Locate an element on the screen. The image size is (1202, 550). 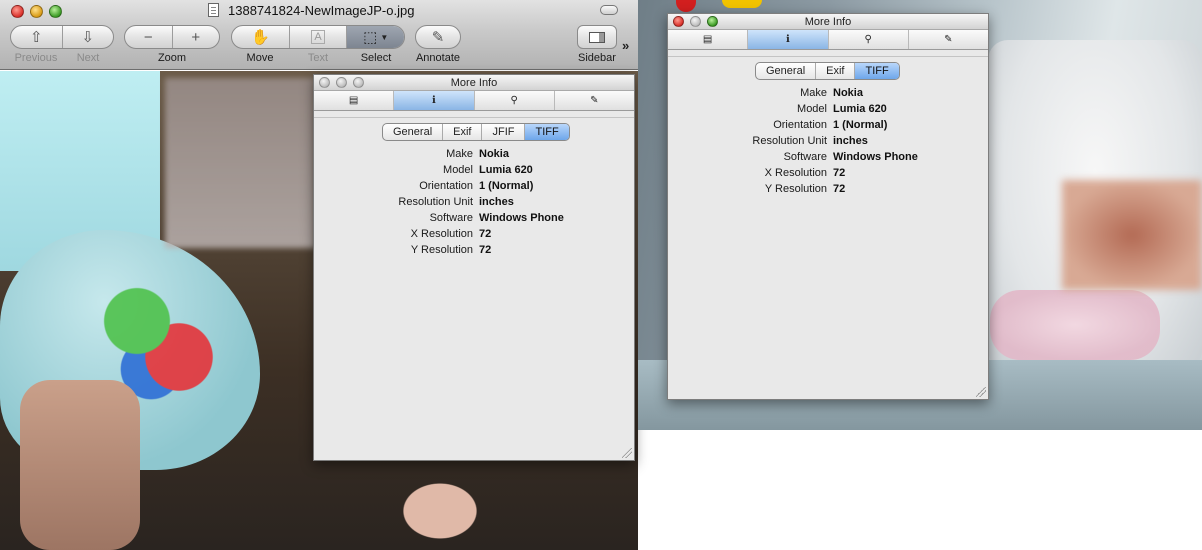
property-row: Y Resolution 72 is located at coordinates (828, 189).